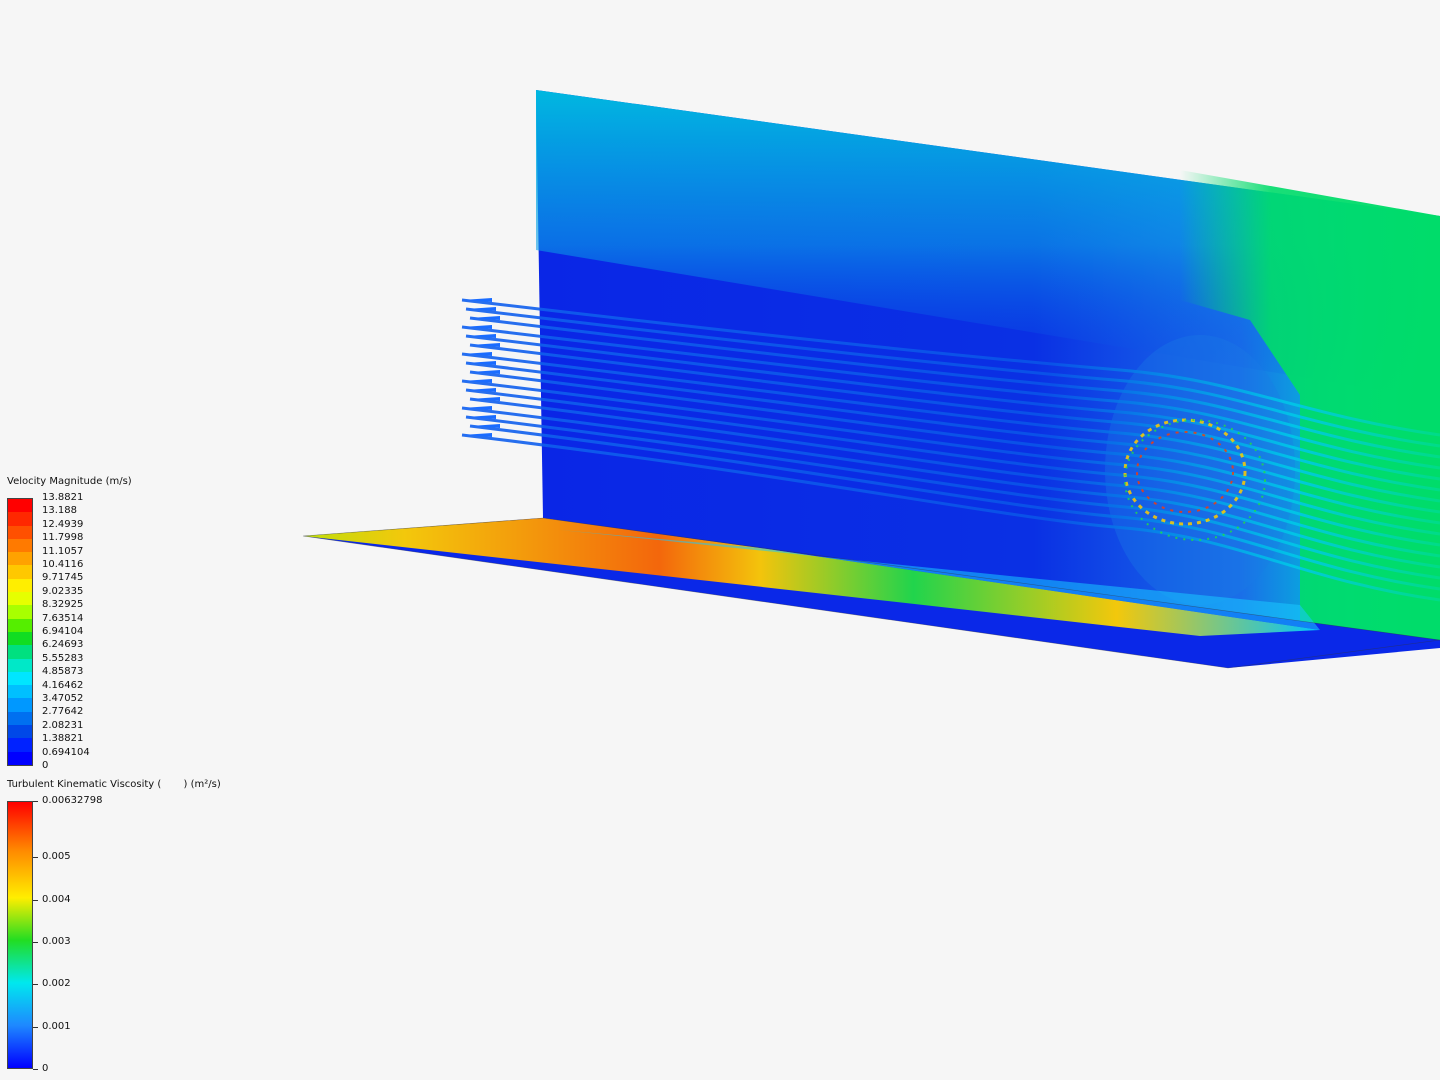 The image size is (1440, 1080). I want to click on velocity-tick-label: 7.63514, so click(63, 618).